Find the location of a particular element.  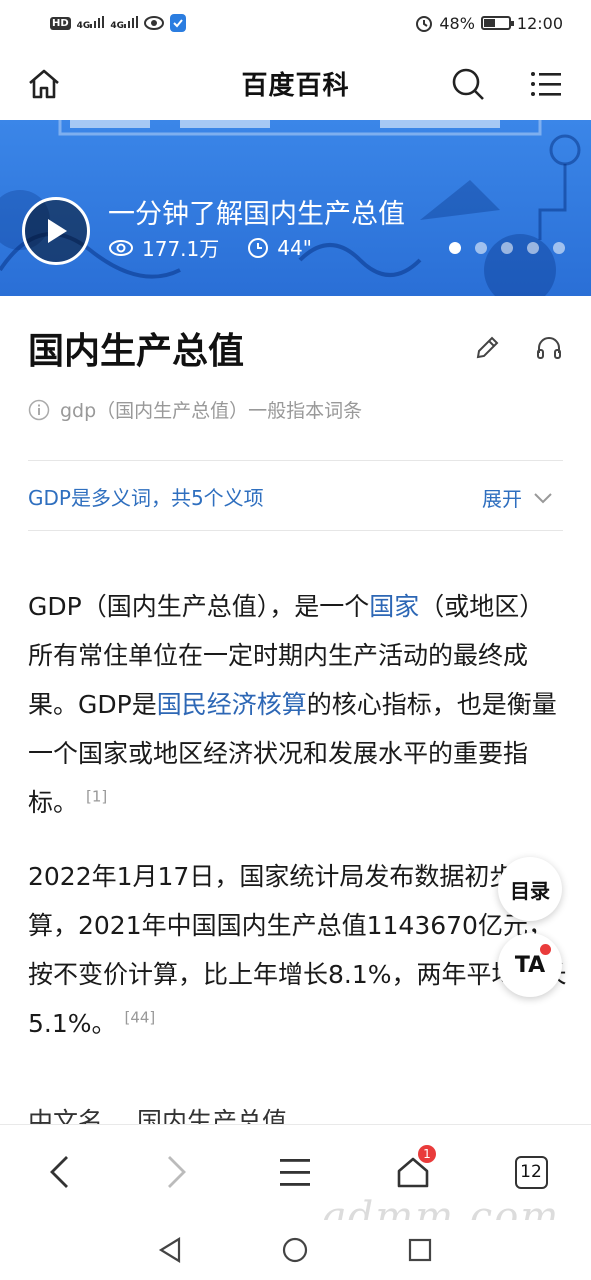

home-button is located at coordinates (44, 84).